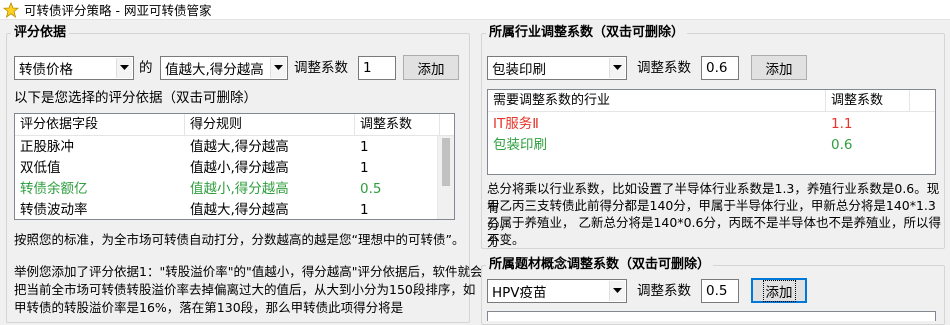 The height and width of the screenshot is (325, 950). What do you see at coordinates (135, 98) in the screenshot?
I see `selected-basis-label: 以下是您选择的评分依据（双击可删除）` at bounding box center [135, 98].